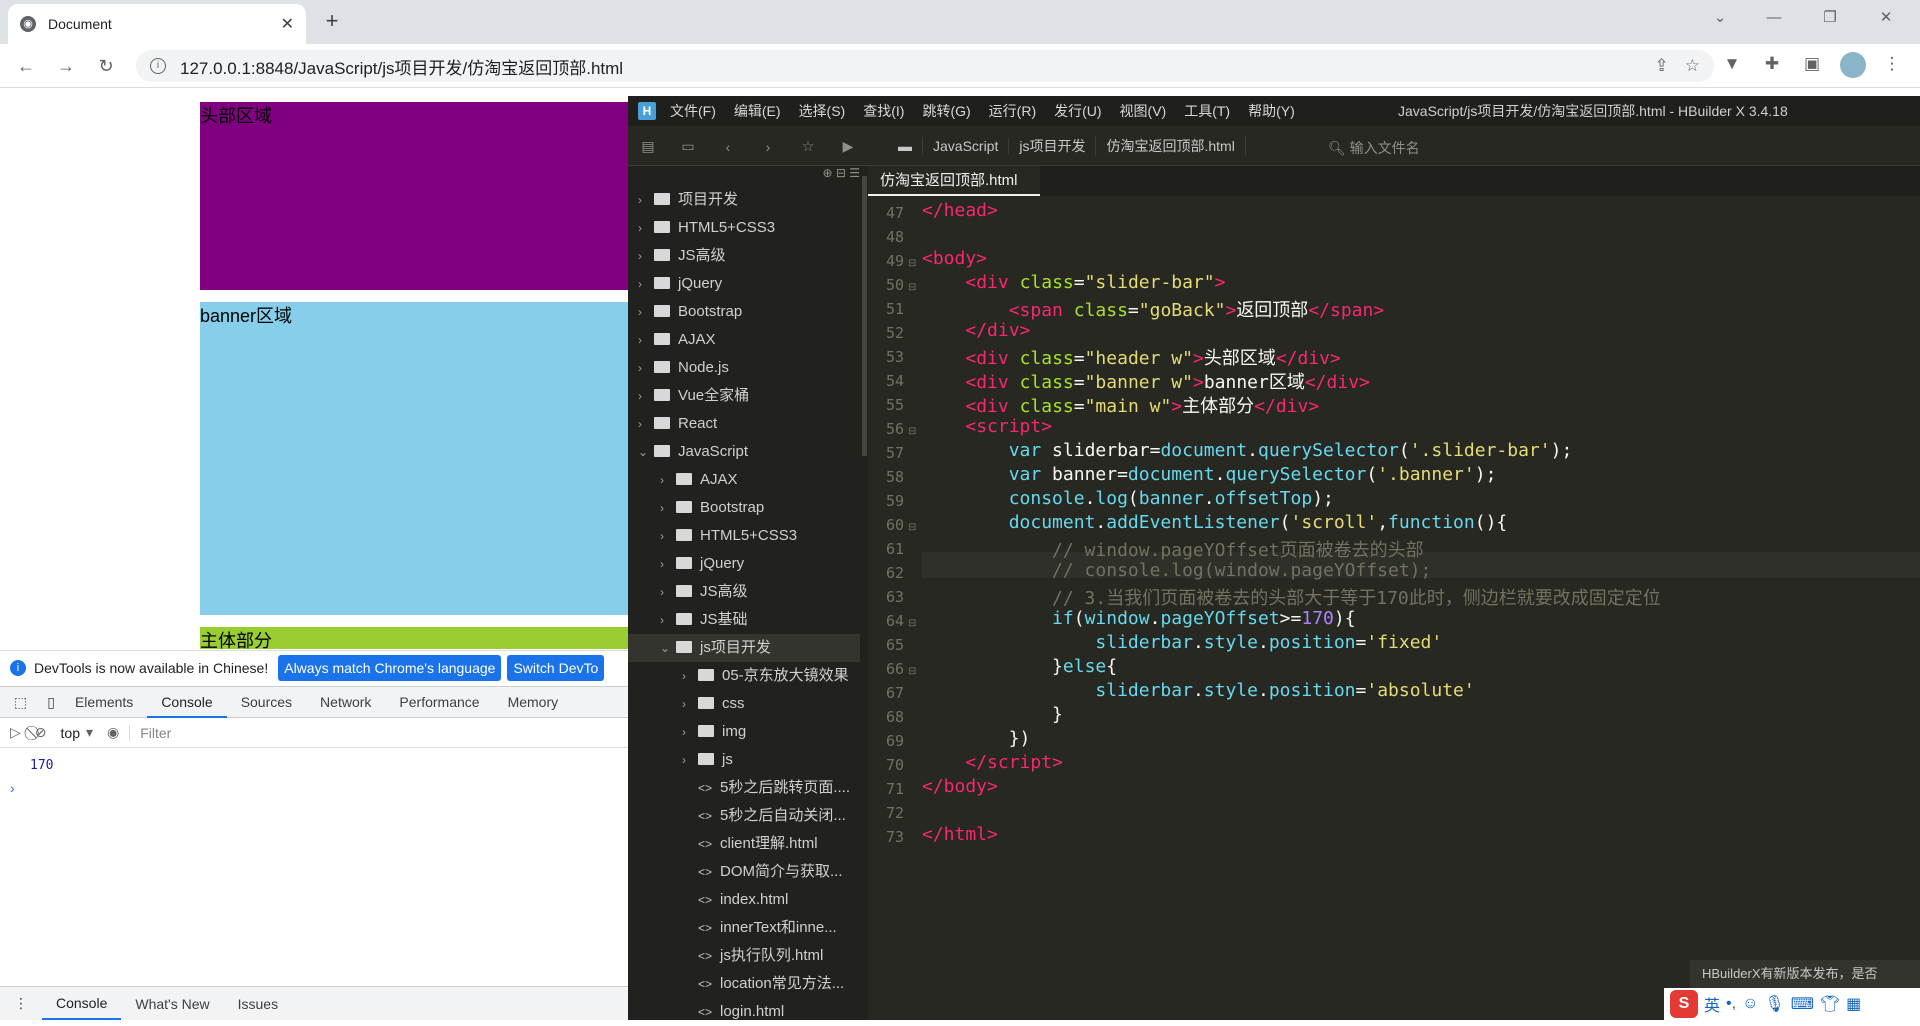 This screenshot has height=1026, width=1920. What do you see at coordinates (1171, 146) in the screenshot?
I see `breadcrumb-item: 仿淘宝返回顶部.html` at bounding box center [1171, 146].